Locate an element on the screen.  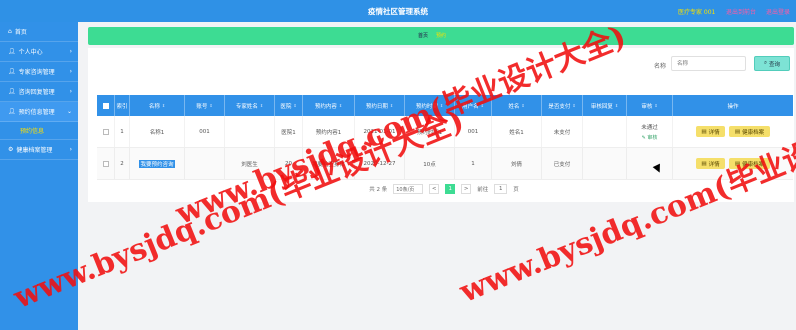
cell-person: 姓名1 is located at coordinates (517, 131).